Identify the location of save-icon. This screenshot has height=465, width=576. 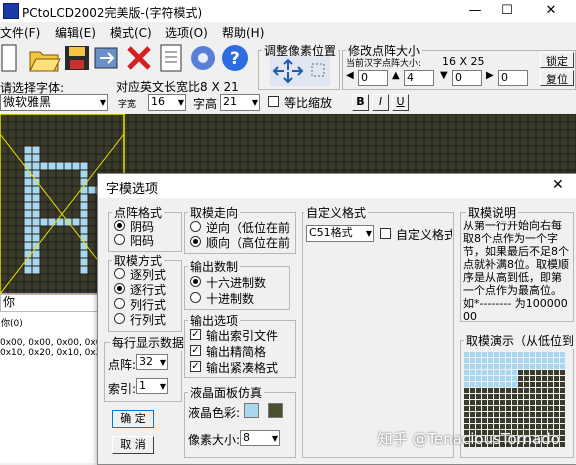
(77, 58).